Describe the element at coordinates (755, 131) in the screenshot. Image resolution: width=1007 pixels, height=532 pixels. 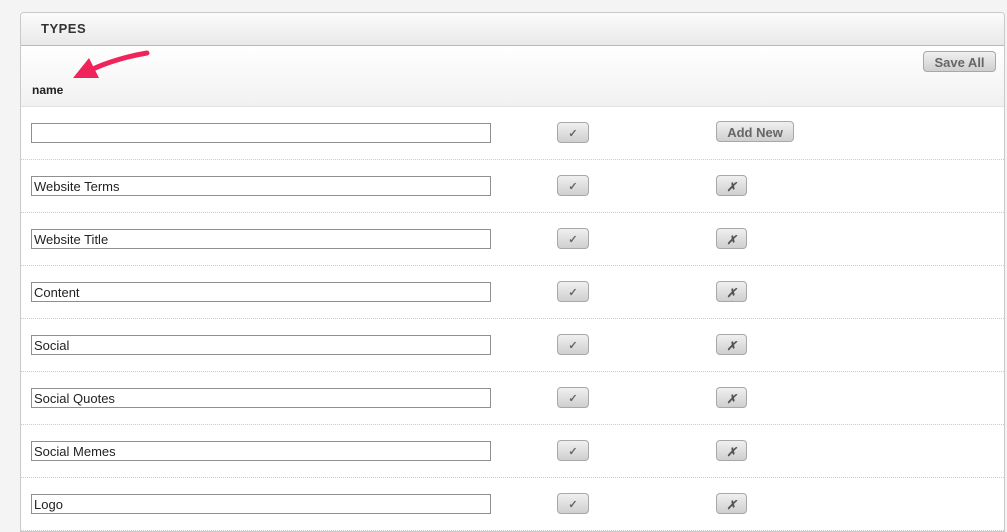
I see `add-new-button: Add New` at that location.